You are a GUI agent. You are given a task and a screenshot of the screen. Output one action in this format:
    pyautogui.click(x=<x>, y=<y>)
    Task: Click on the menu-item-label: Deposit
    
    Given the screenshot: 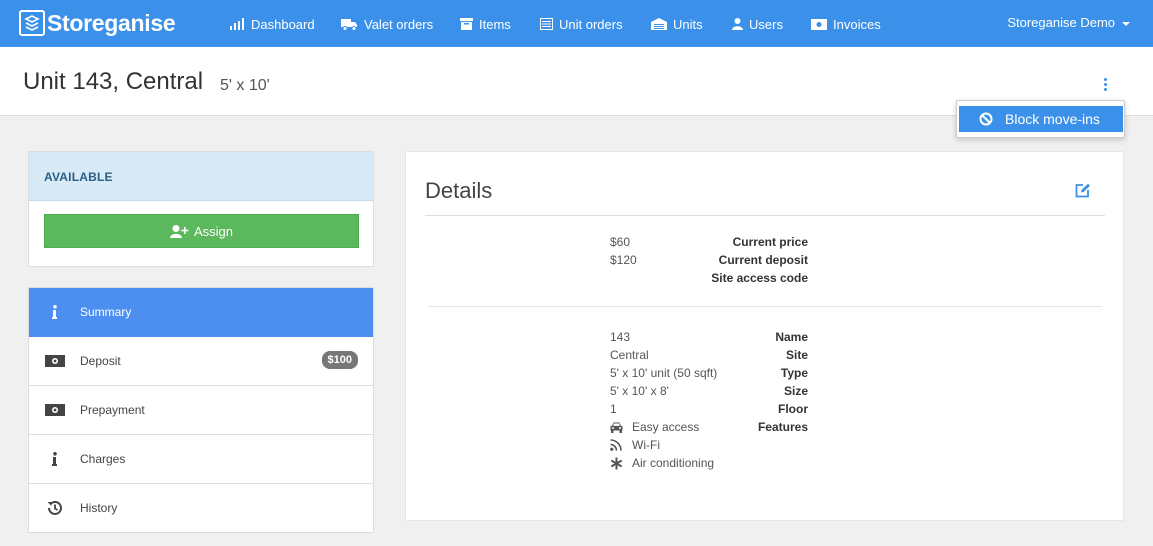 What is the action you would take?
    pyautogui.click(x=100, y=361)
    